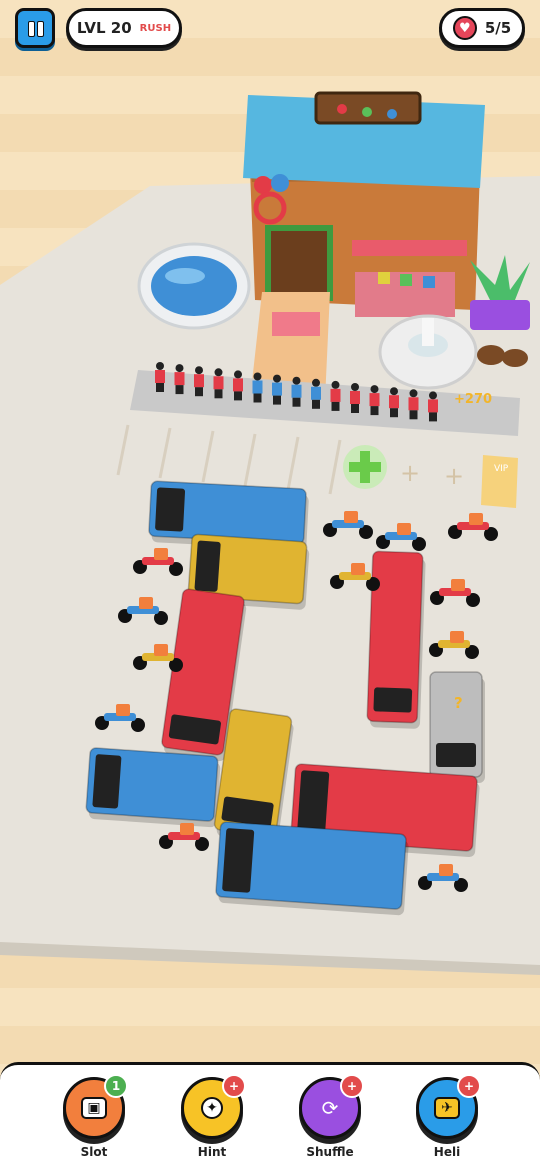  Describe the element at coordinates (312, 868) in the screenshot. I see `bus-blue` at that location.